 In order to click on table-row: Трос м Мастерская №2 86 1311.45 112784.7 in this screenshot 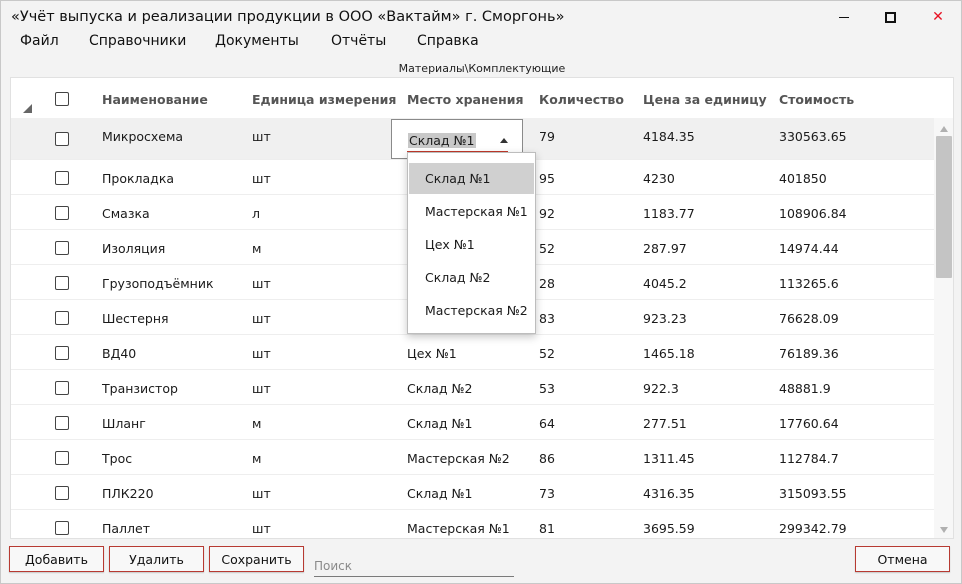, I will do `click(474, 457)`.